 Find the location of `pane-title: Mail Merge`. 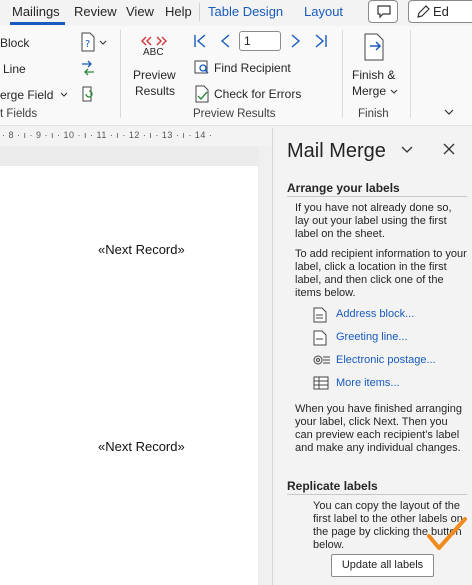

pane-title: Mail Merge is located at coordinates (336, 151).